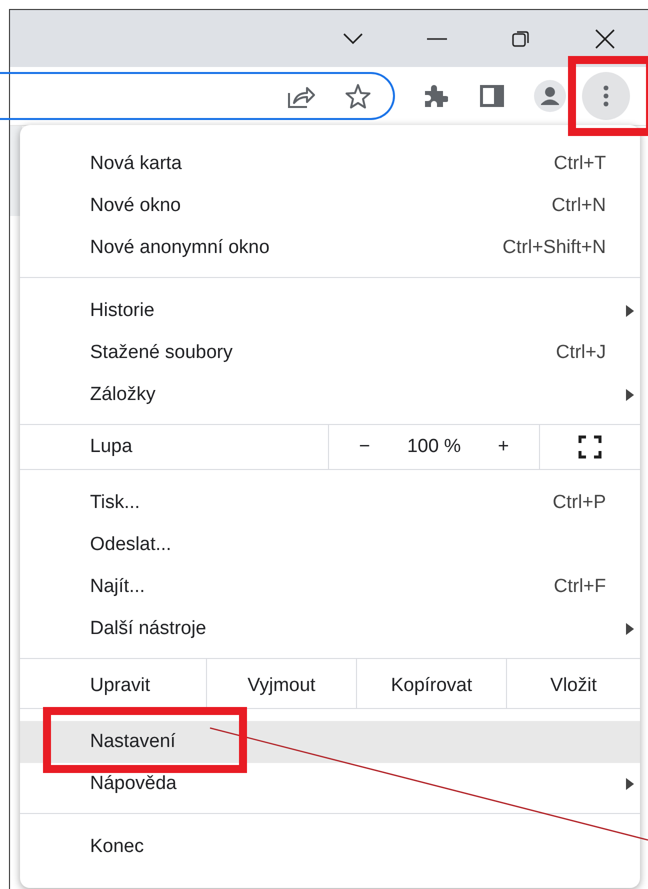  I want to click on menu-item: Stažené soubory Ctrl+J, so click(330, 353).